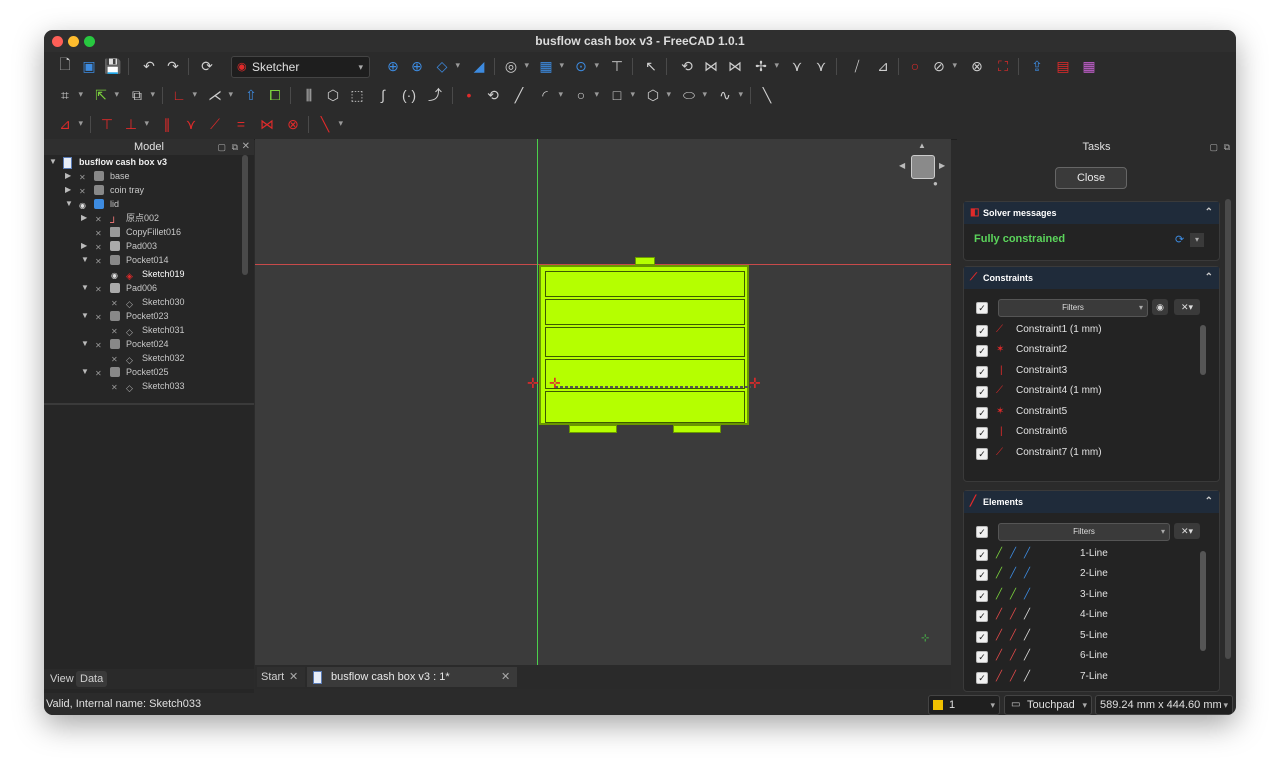 Image resolution: width=1280 pixels, height=774 pixels. What do you see at coordinates (1083, 371) in the screenshot?
I see `list-item: ✓ | Constraint3` at bounding box center [1083, 371].